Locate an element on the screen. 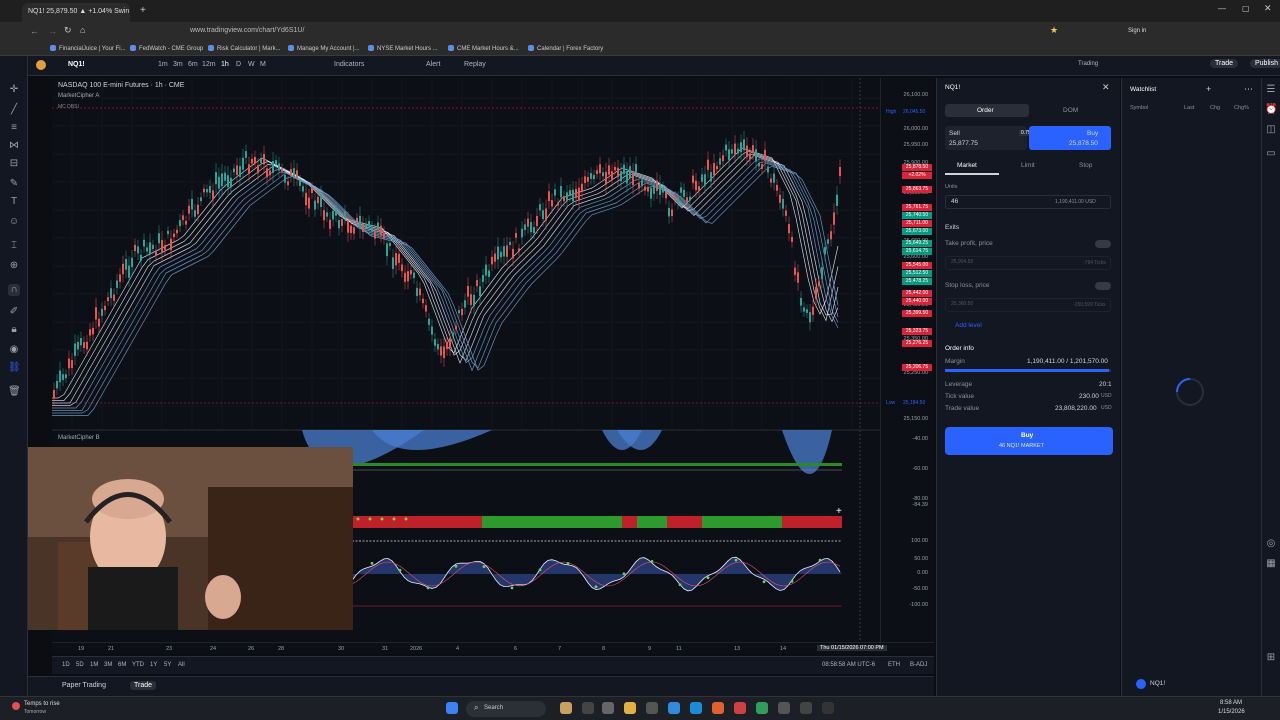 The image size is (1280, 720). weather-icon is located at coordinates (16, 706).